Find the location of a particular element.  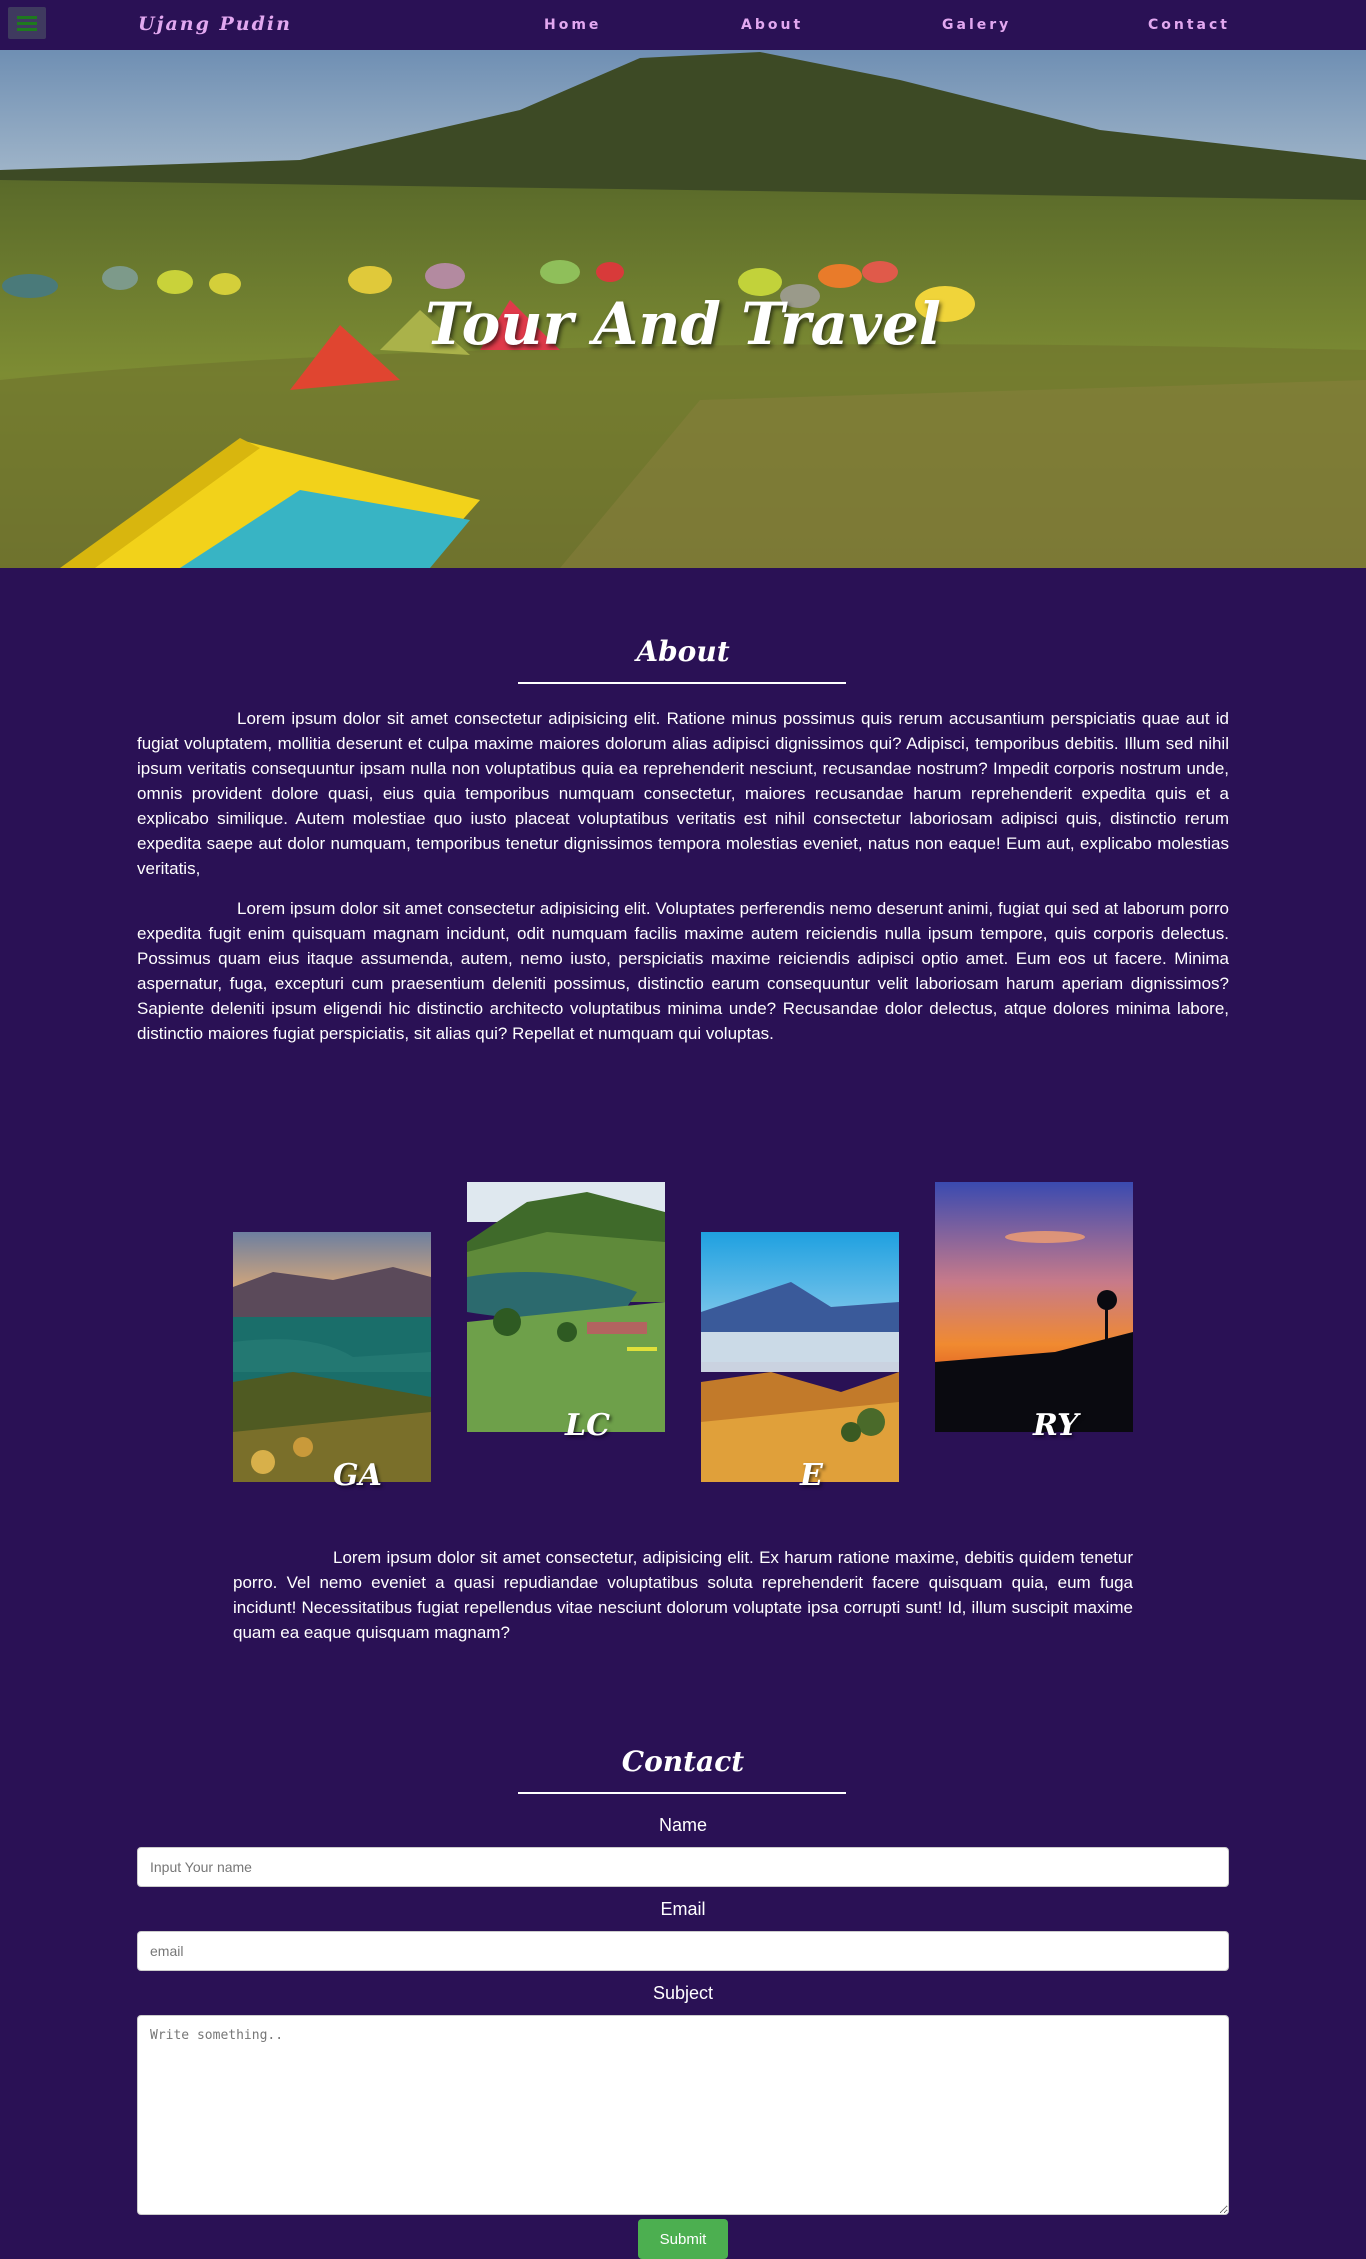

email-label: Email is located at coordinates (683, 1909).